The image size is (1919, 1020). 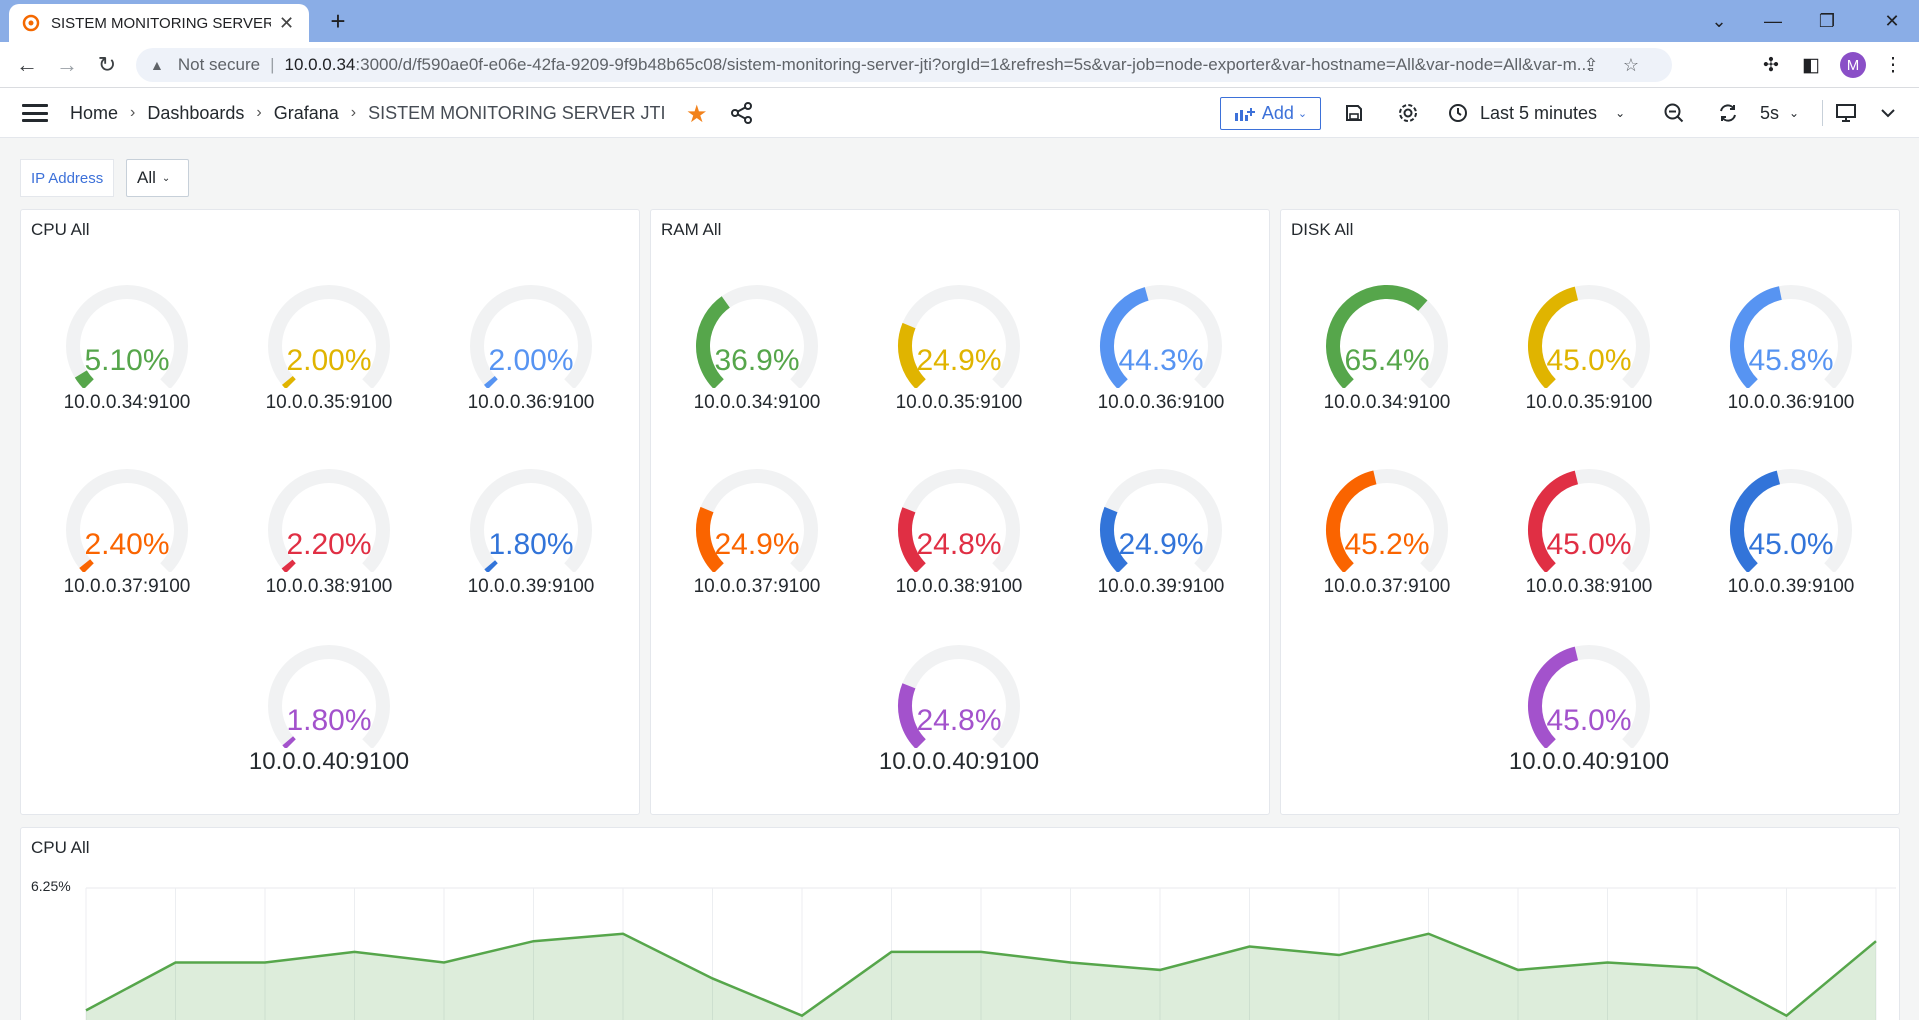 I want to click on favorite-star-icon: ★, so click(x=697, y=114).